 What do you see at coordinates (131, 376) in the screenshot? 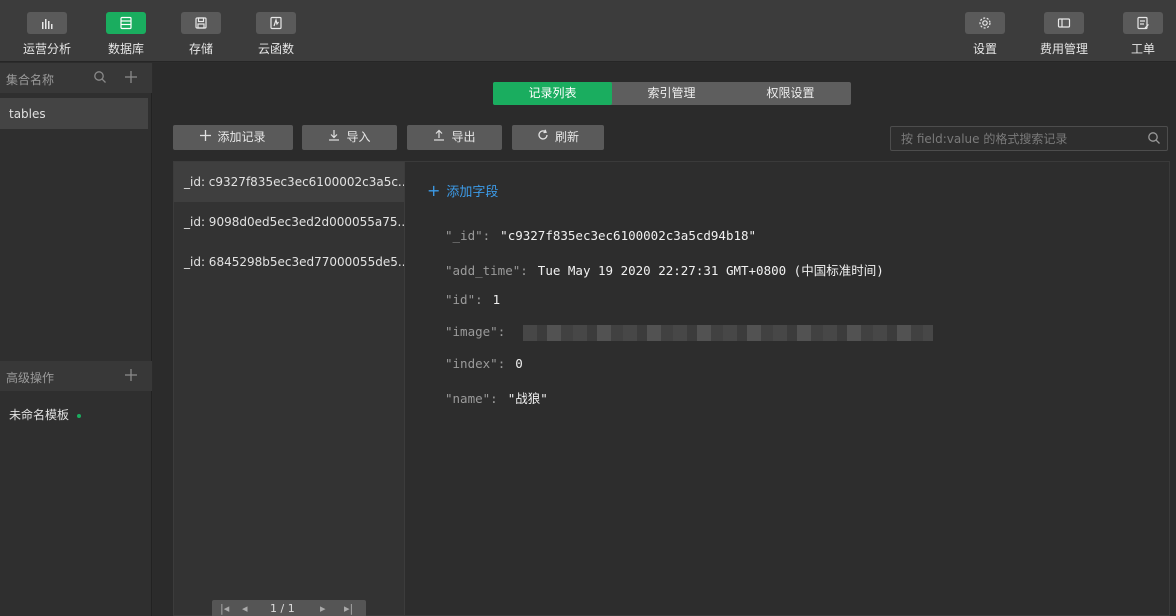
I see `add-template-icon` at bounding box center [131, 376].